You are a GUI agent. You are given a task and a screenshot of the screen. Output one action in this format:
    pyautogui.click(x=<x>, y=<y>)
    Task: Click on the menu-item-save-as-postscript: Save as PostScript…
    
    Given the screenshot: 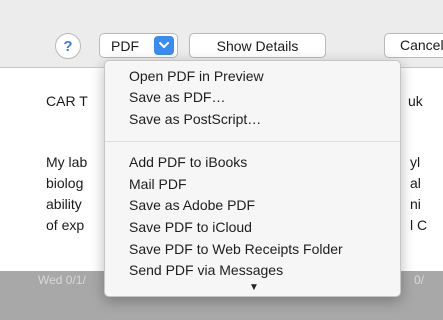 What is the action you would take?
    pyautogui.click(x=195, y=119)
    